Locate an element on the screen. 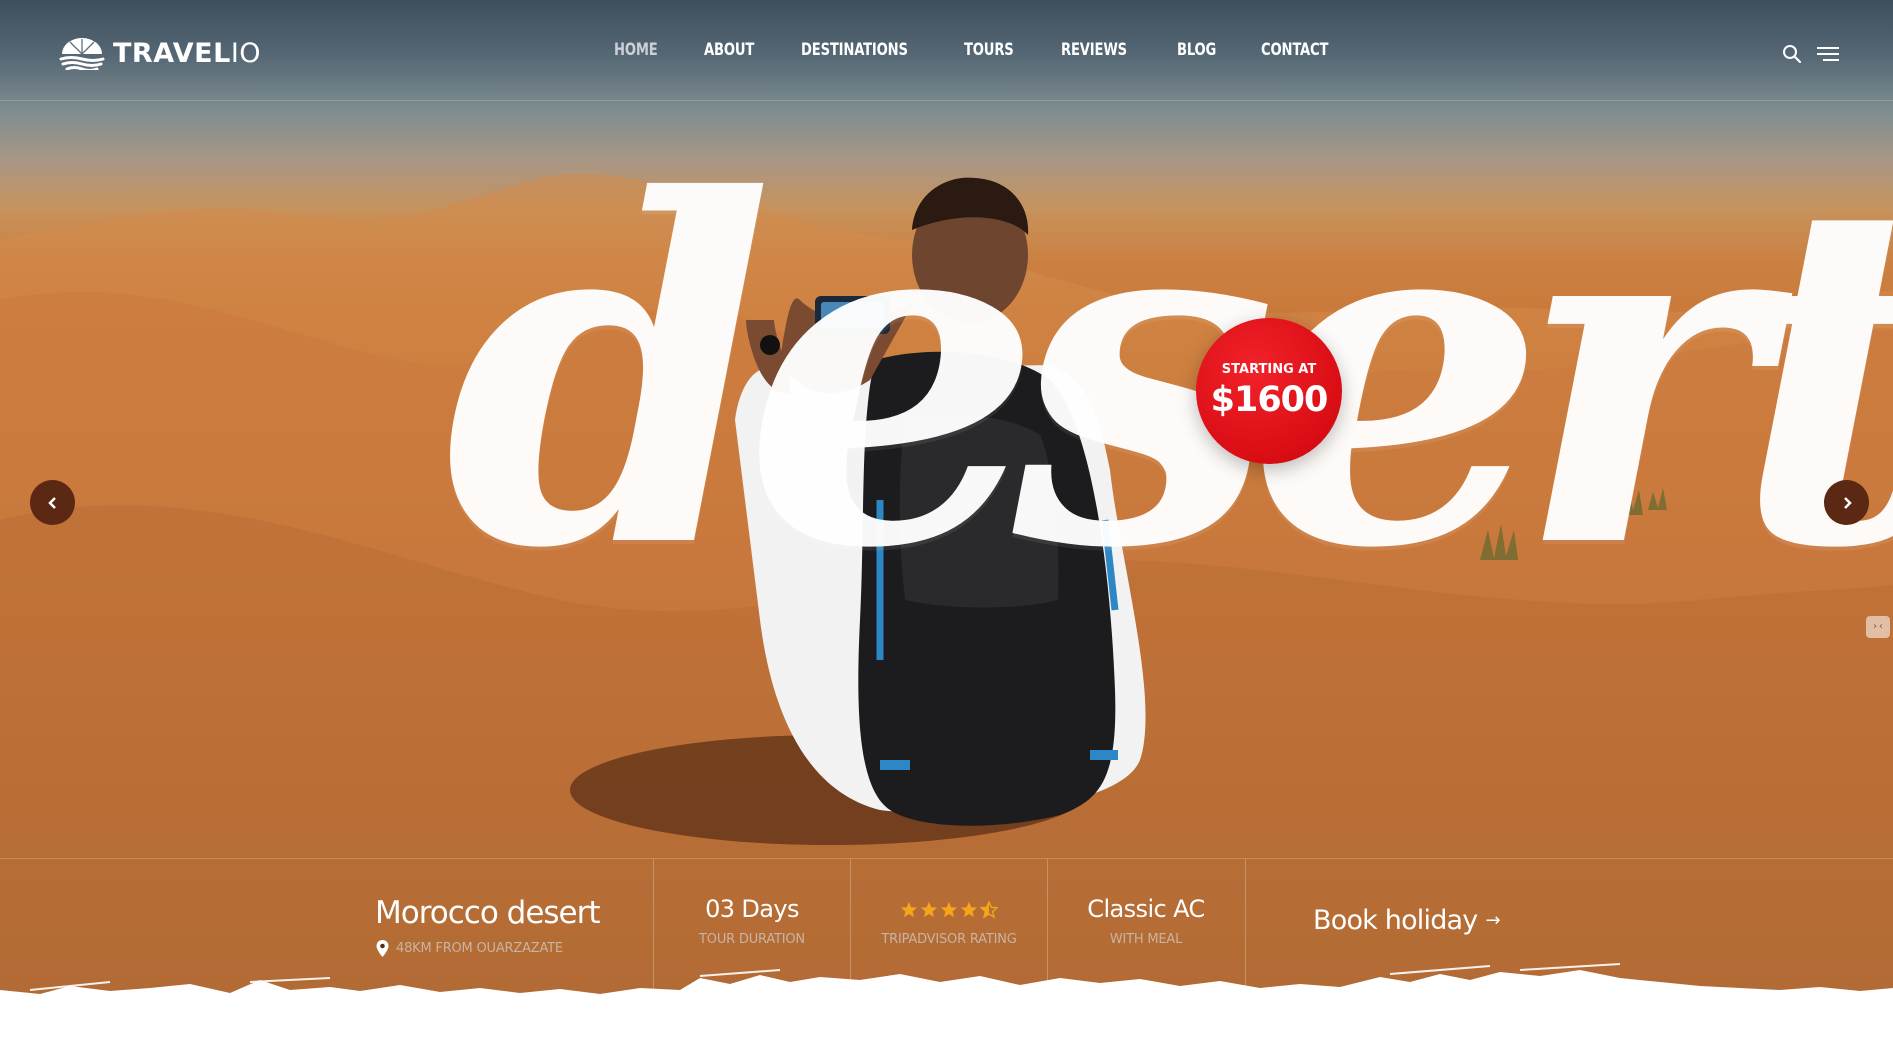 This screenshot has height=1041, width=1893. hamburger-menu-icon is located at coordinates (1828, 54).